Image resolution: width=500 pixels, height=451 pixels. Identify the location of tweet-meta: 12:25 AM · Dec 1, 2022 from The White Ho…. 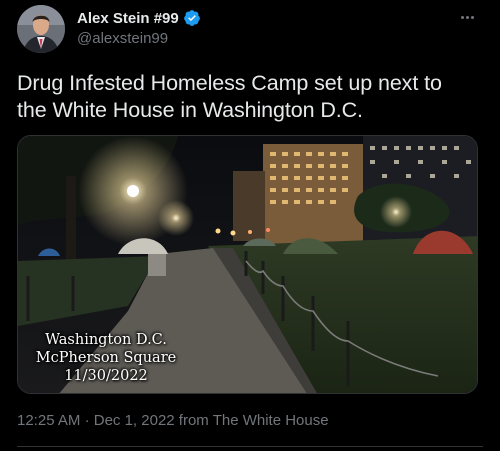
(173, 420).